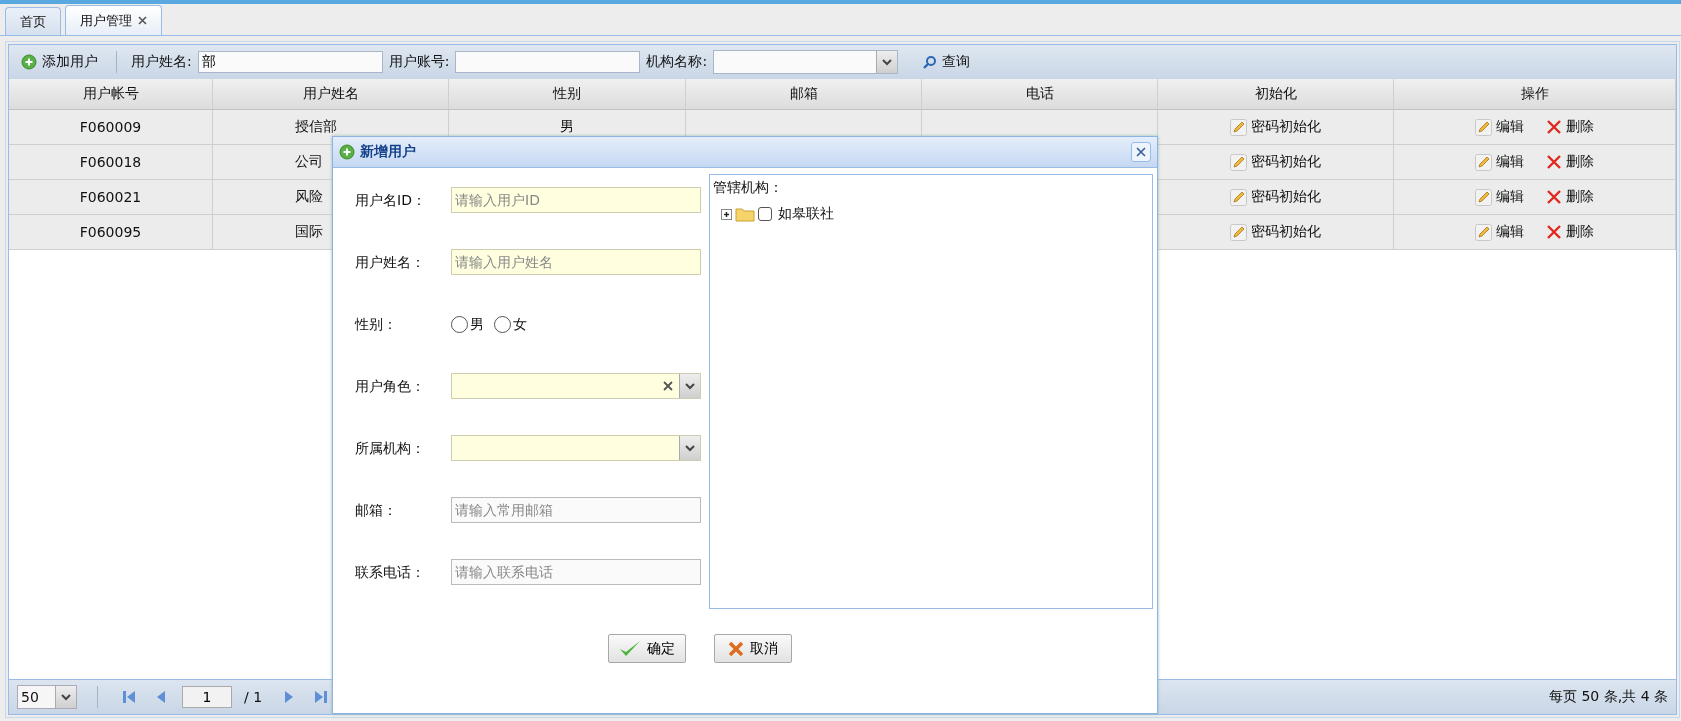 This screenshot has height=721, width=1681. Describe the element at coordinates (576, 572) in the screenshot. I see `input-field: 请输入联系电话` at that location.